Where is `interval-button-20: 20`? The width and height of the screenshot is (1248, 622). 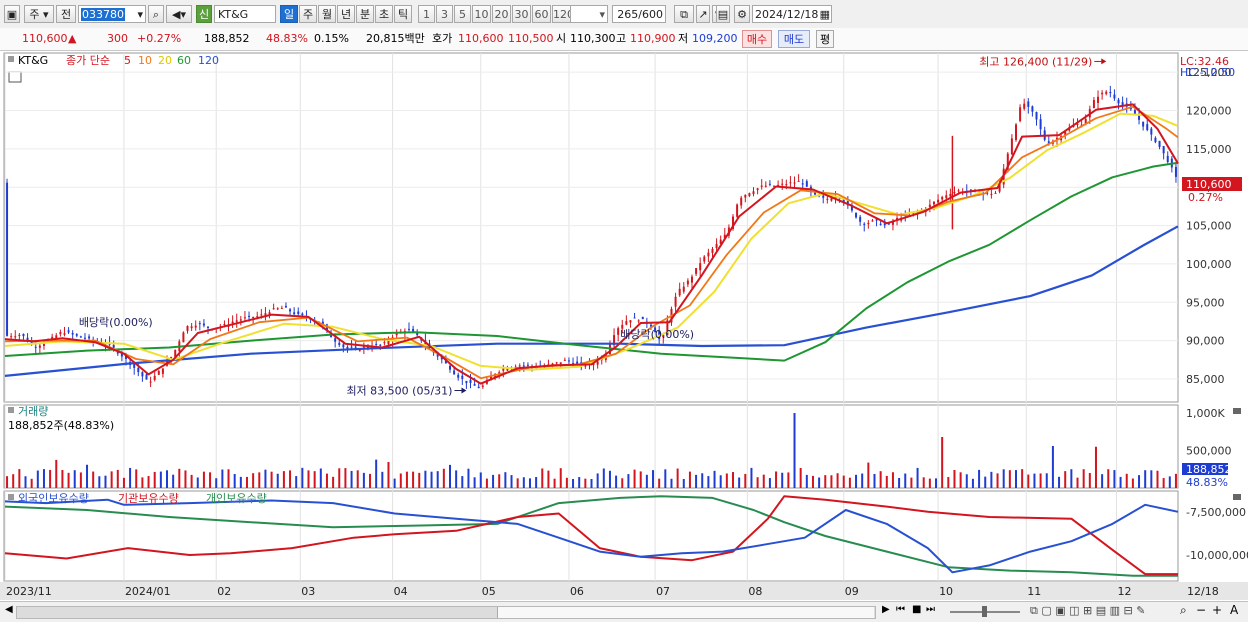
interval-button-20: 20 is located at coordinates (501, 14).